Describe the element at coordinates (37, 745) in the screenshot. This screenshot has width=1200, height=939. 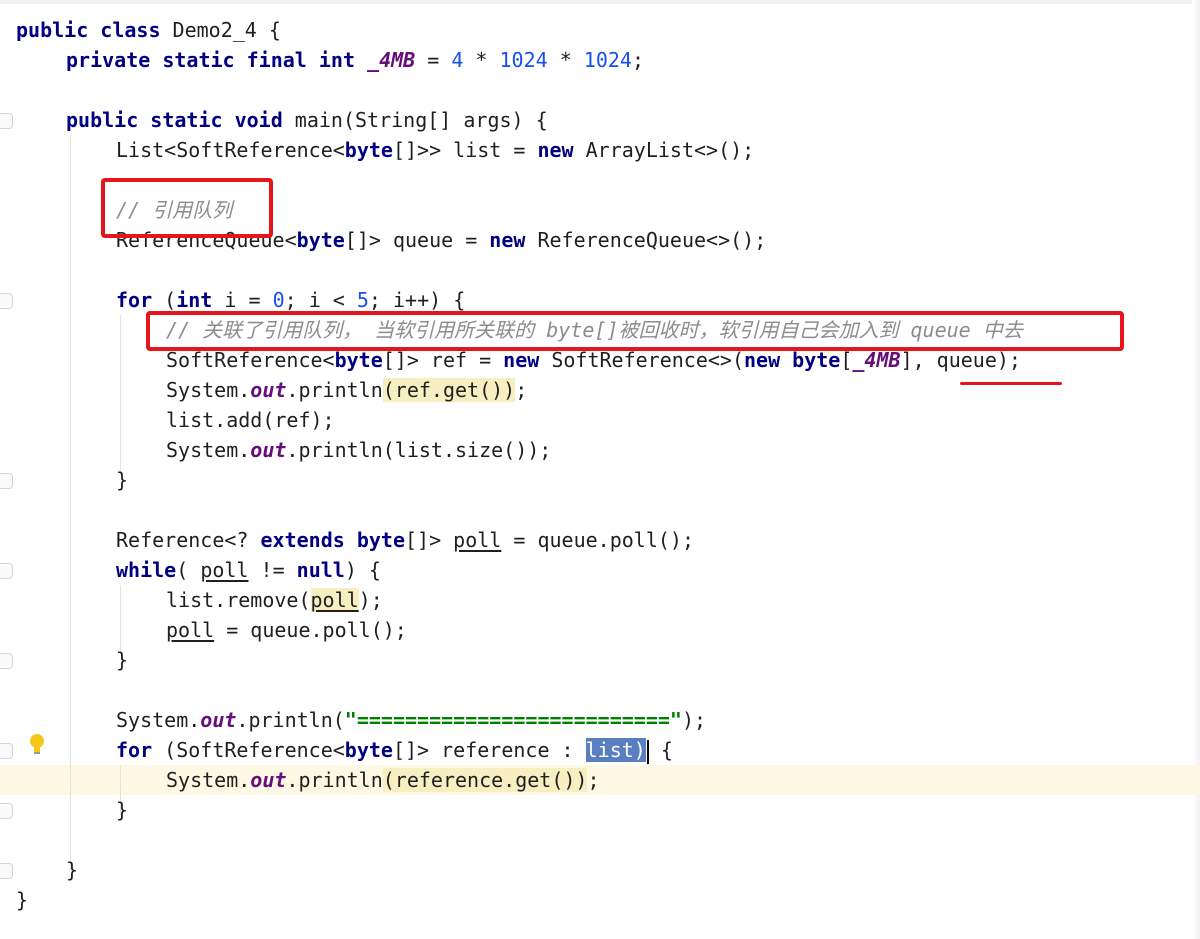
I see `lightbulb-icon` at that location.